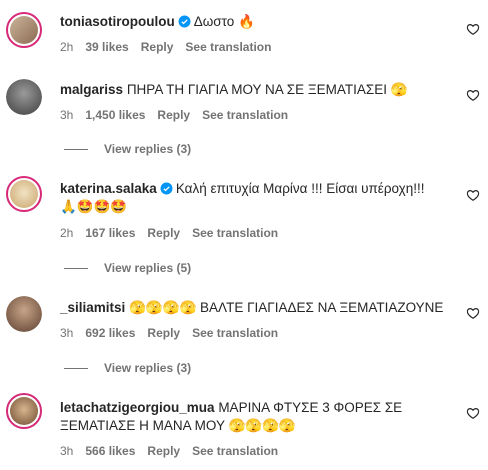  What do you see at coordinates (91, 89) in the screenshot?
I see `username: malgariss` at bounding box center [91, 89].